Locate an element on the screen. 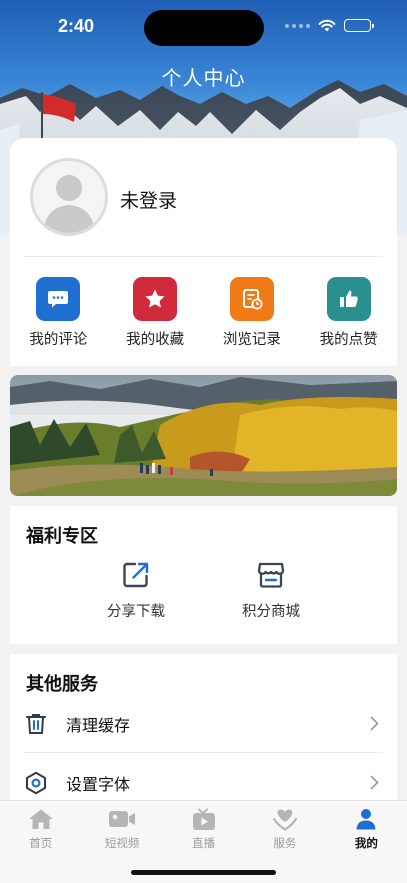 The height and width of the screenshot is (883, 407). tab-mine: 我的 is located at coordinates (366, 826).